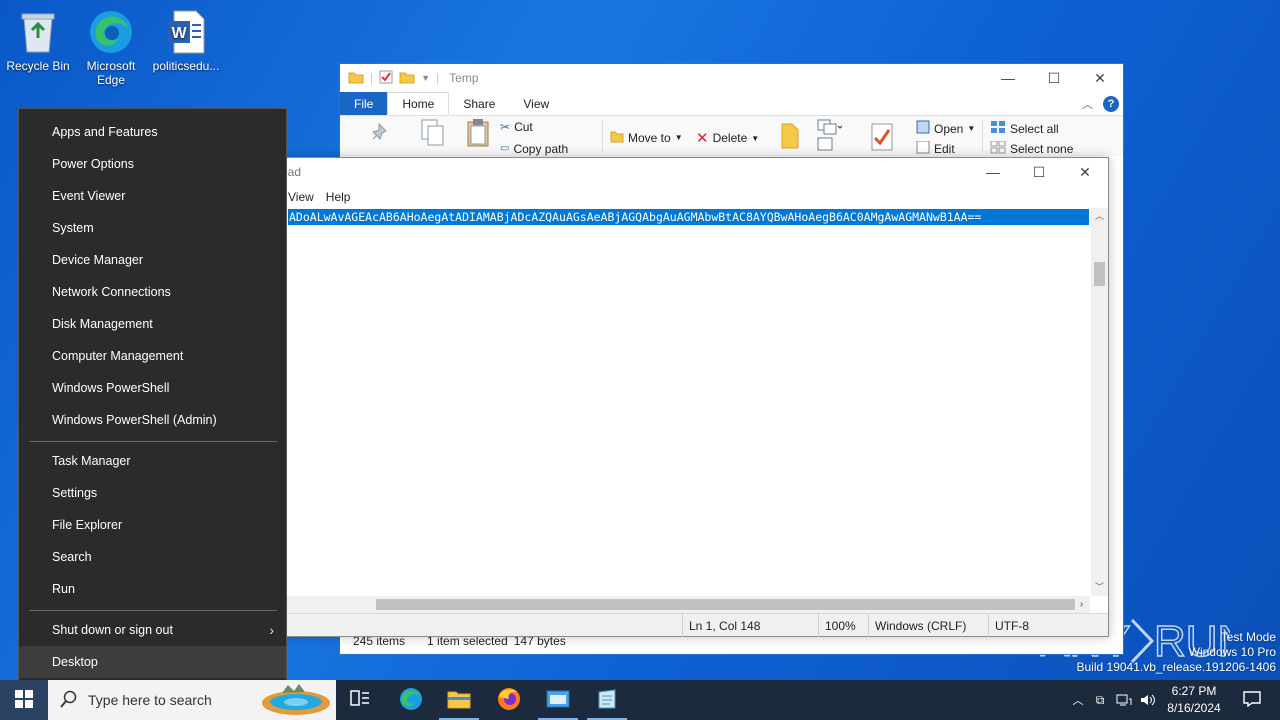  Describe the element at coordinates (152, 164) in the screenshot. I see `menu-item-power-options: Power Options` at that location.